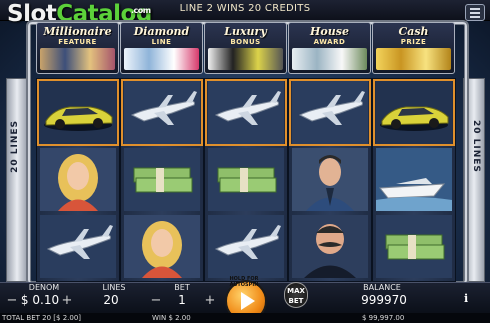 Image resolution: width=490 pixels, height=323 pixels. I want to click on jackpot-sub: BONUS, so click(245, 42).